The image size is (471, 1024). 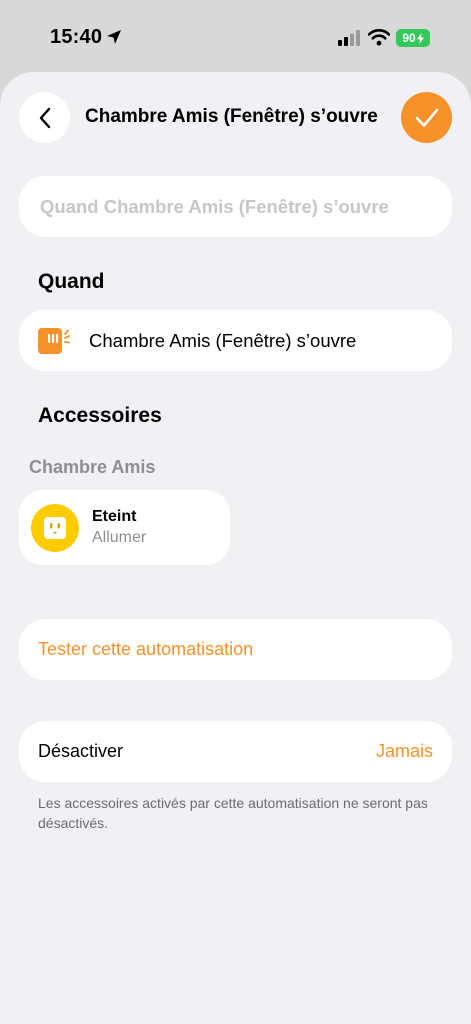 What do you see at coordinates (231, 116) in the screenshot?
I see `page-title: Chambre Amis (Fenêtre) s’ouvre` at bounding box center [231, 116].